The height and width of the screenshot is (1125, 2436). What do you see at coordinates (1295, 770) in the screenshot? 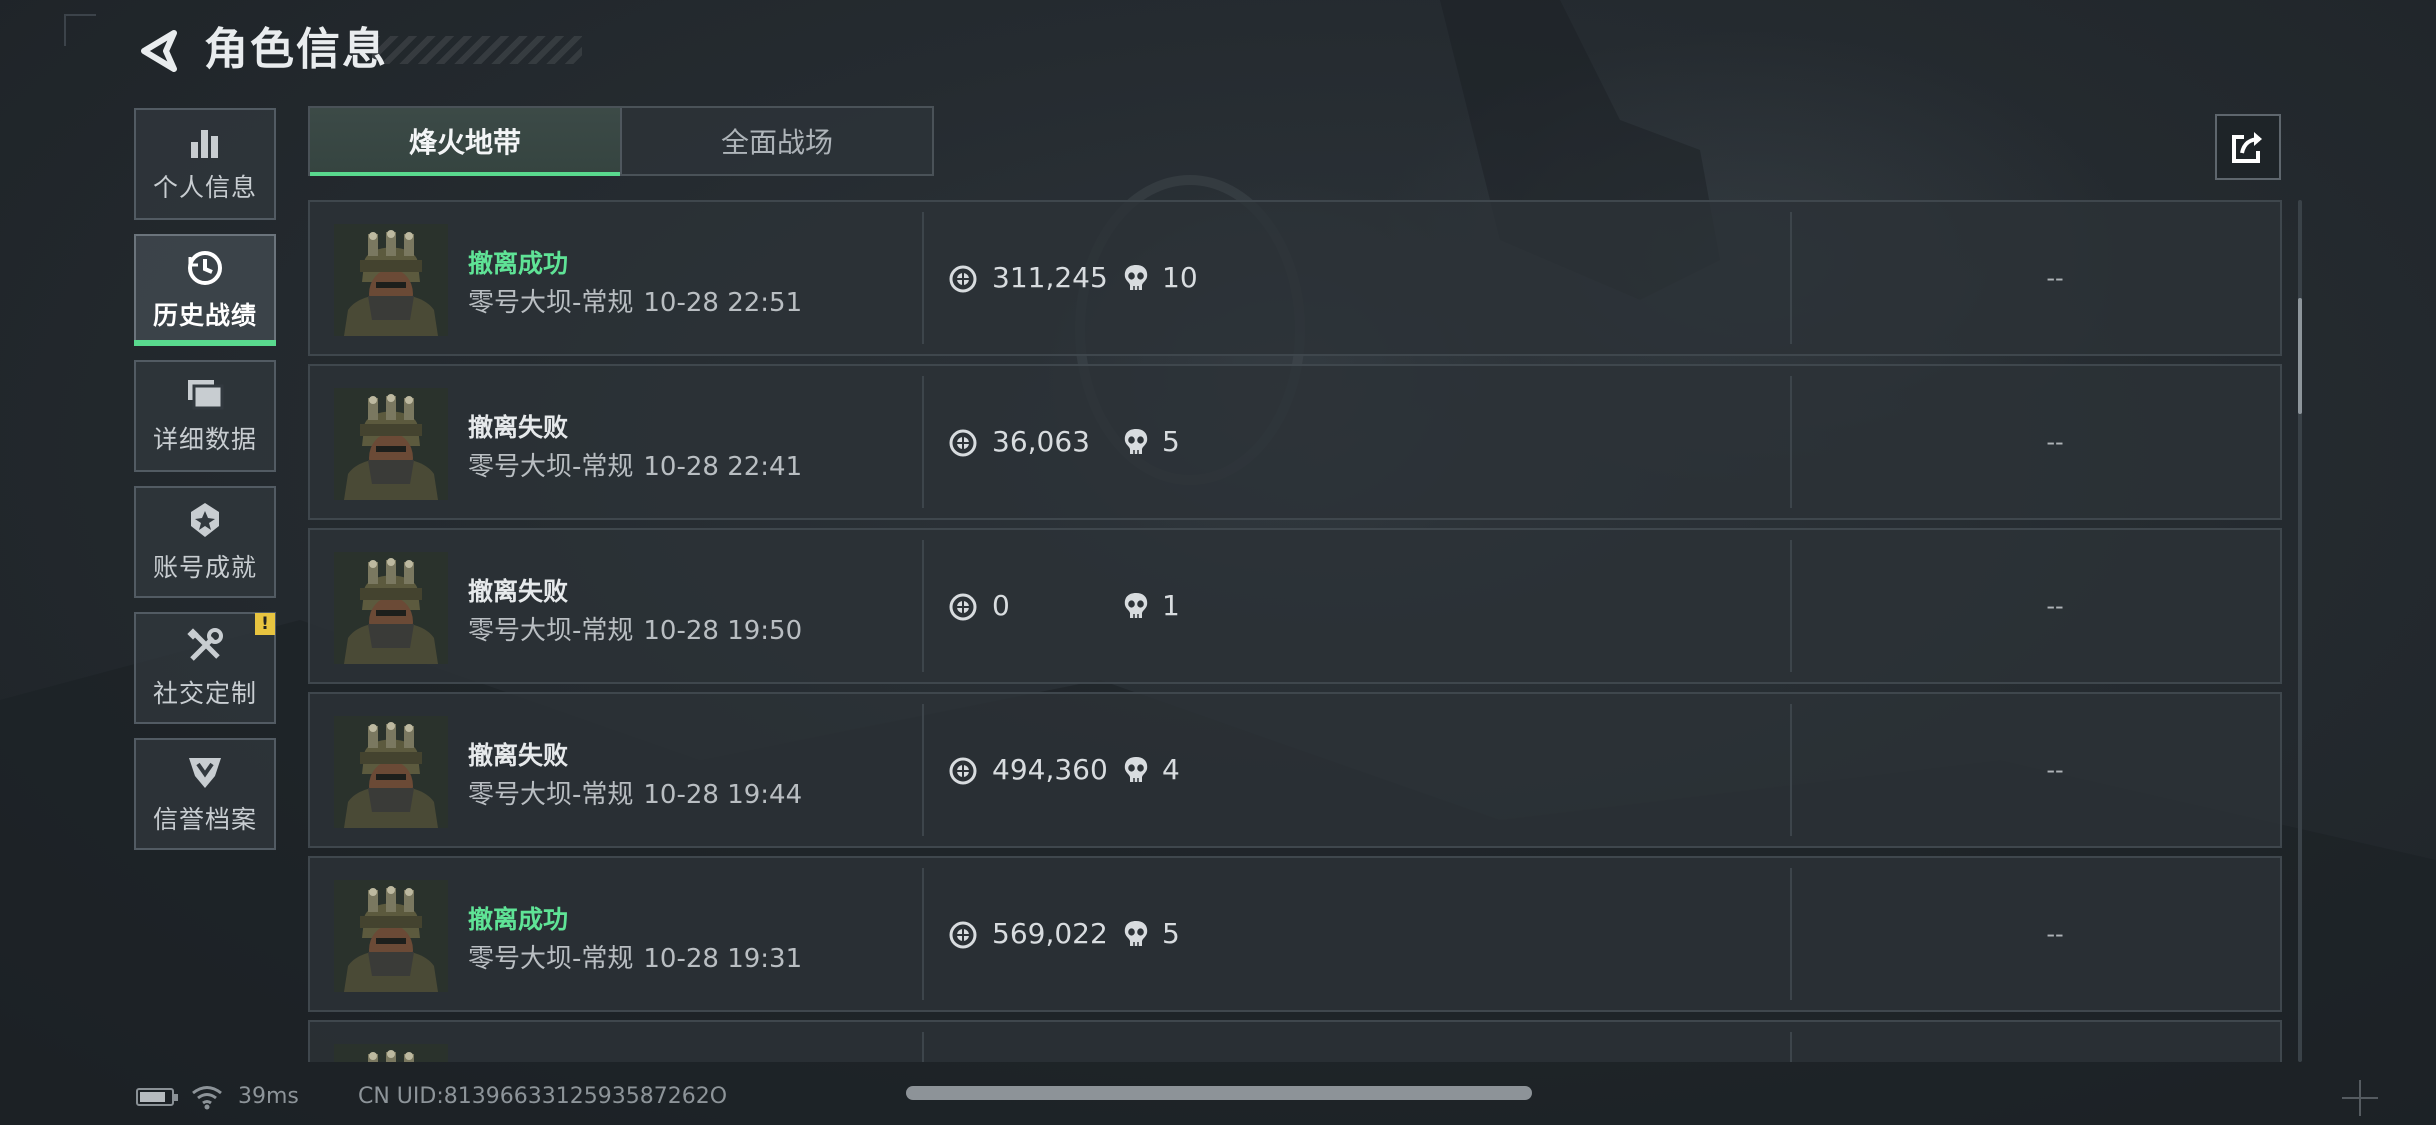
I see `match-record-row: 撤离失败 零号大坝-常规 10-28 19:44 494,360 4 --` at bounding box center [1295, 770].